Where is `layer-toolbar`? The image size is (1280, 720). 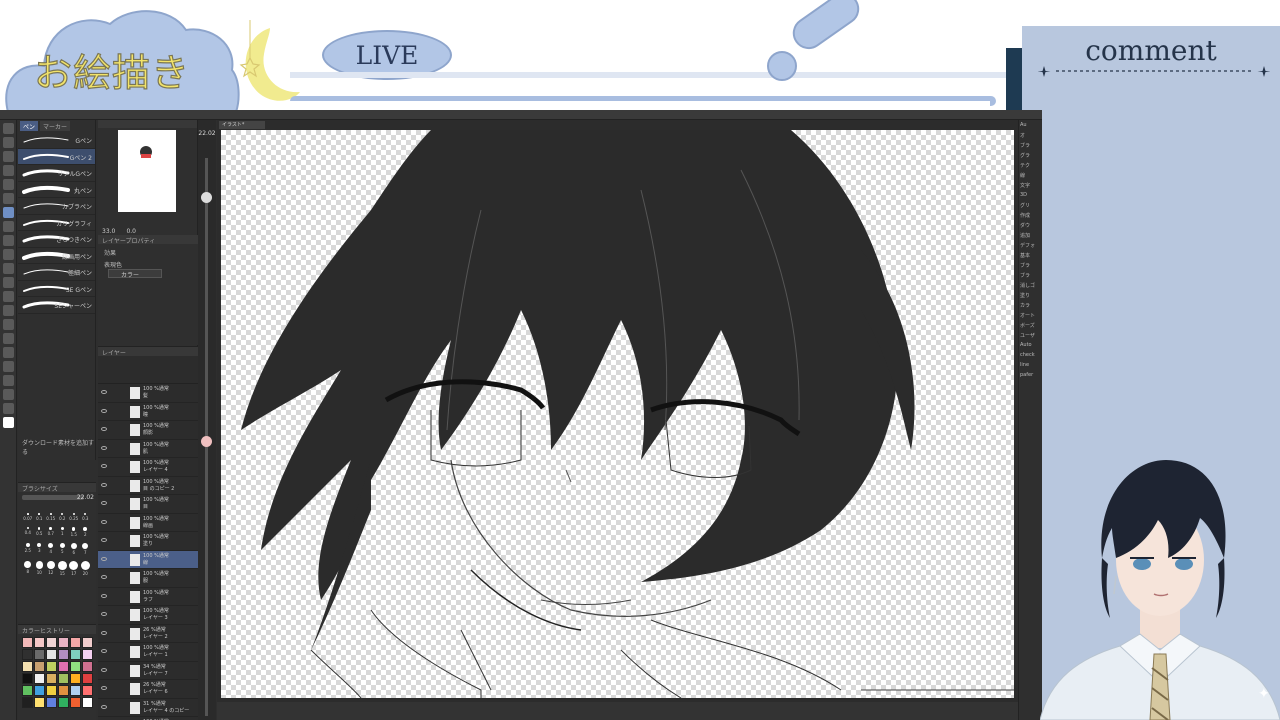 layer-toolbar is located at coordinates (148, 370).